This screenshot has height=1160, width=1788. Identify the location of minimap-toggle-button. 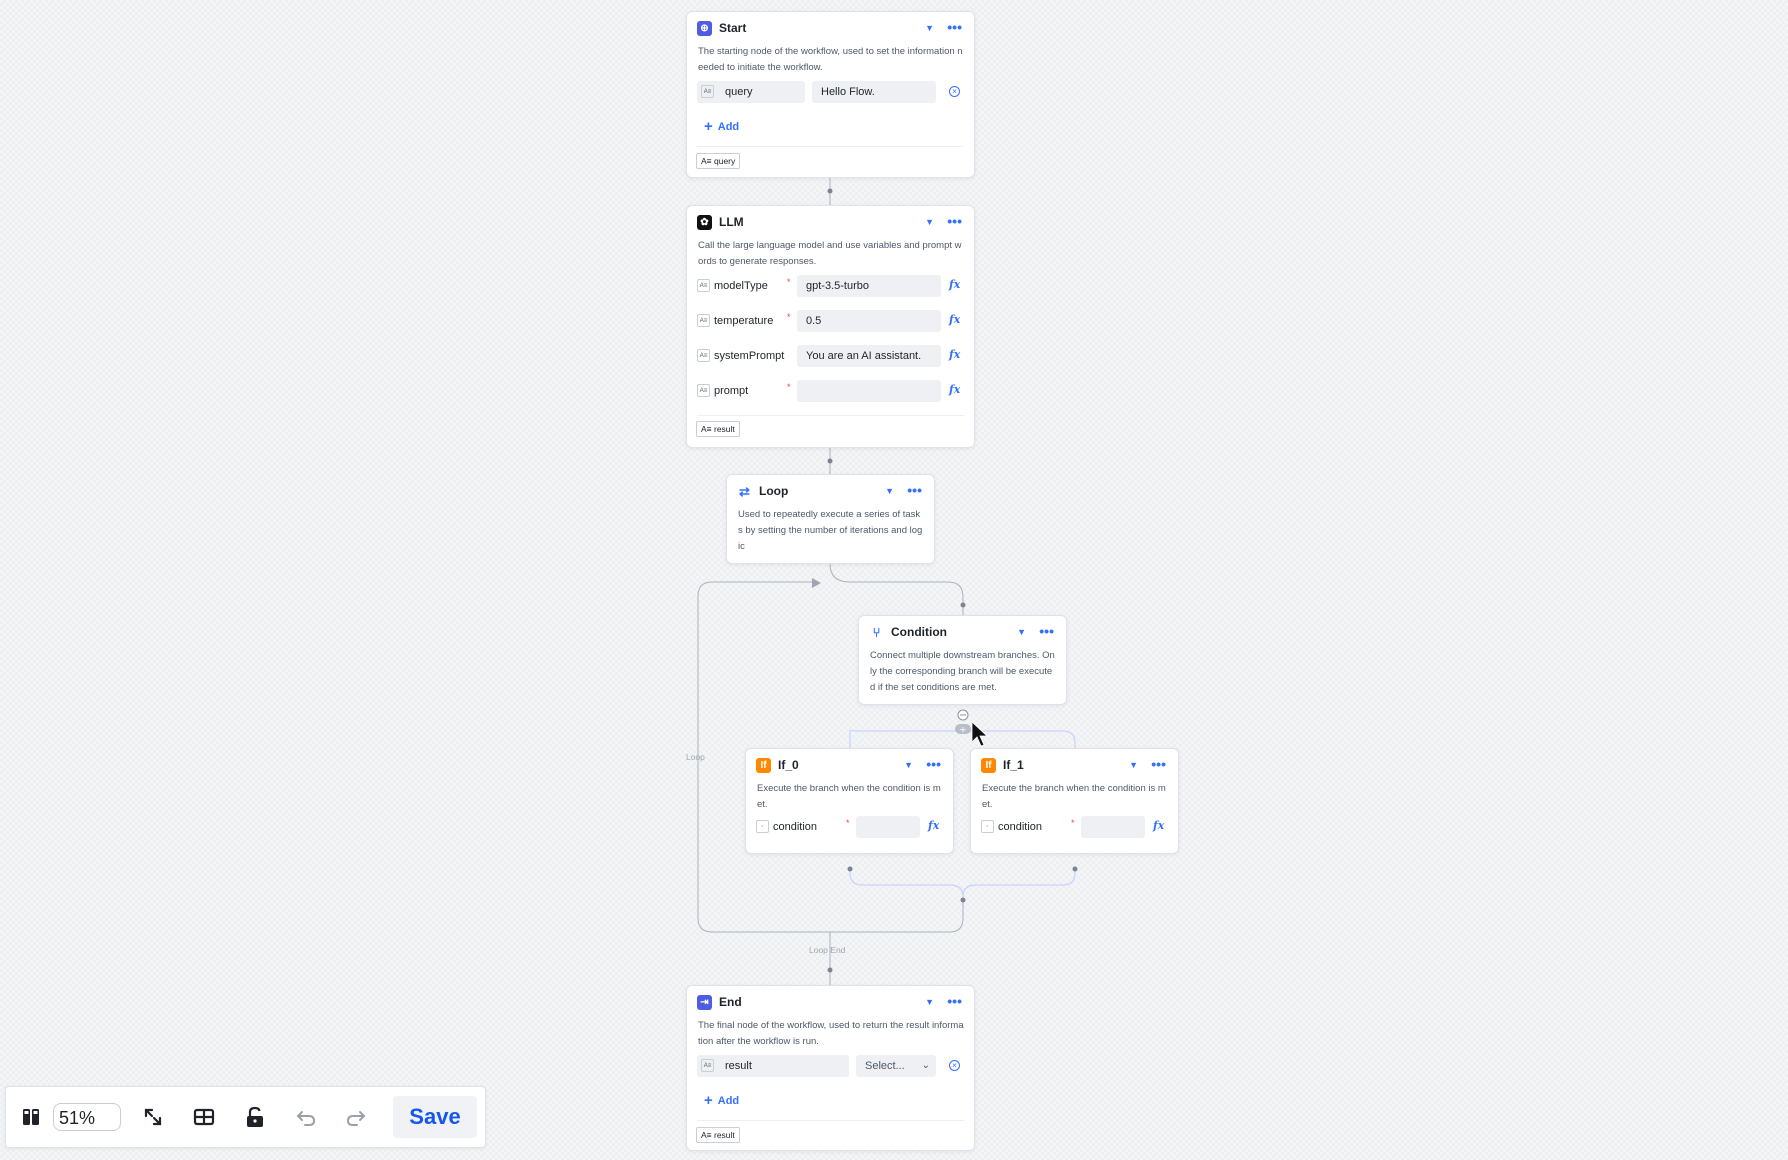
(31, 1117).